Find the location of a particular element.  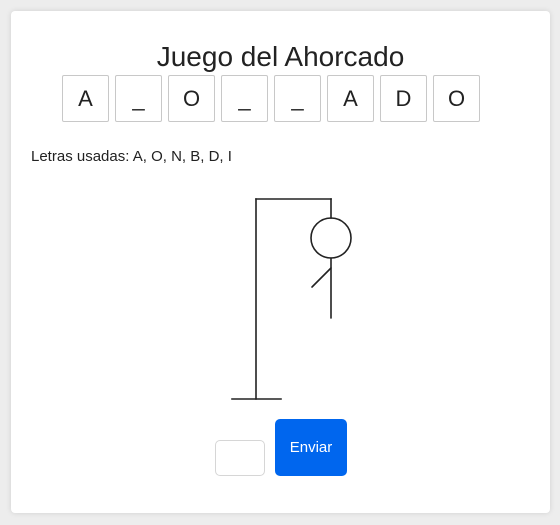

letter-input is located at coordinates (240, 458).